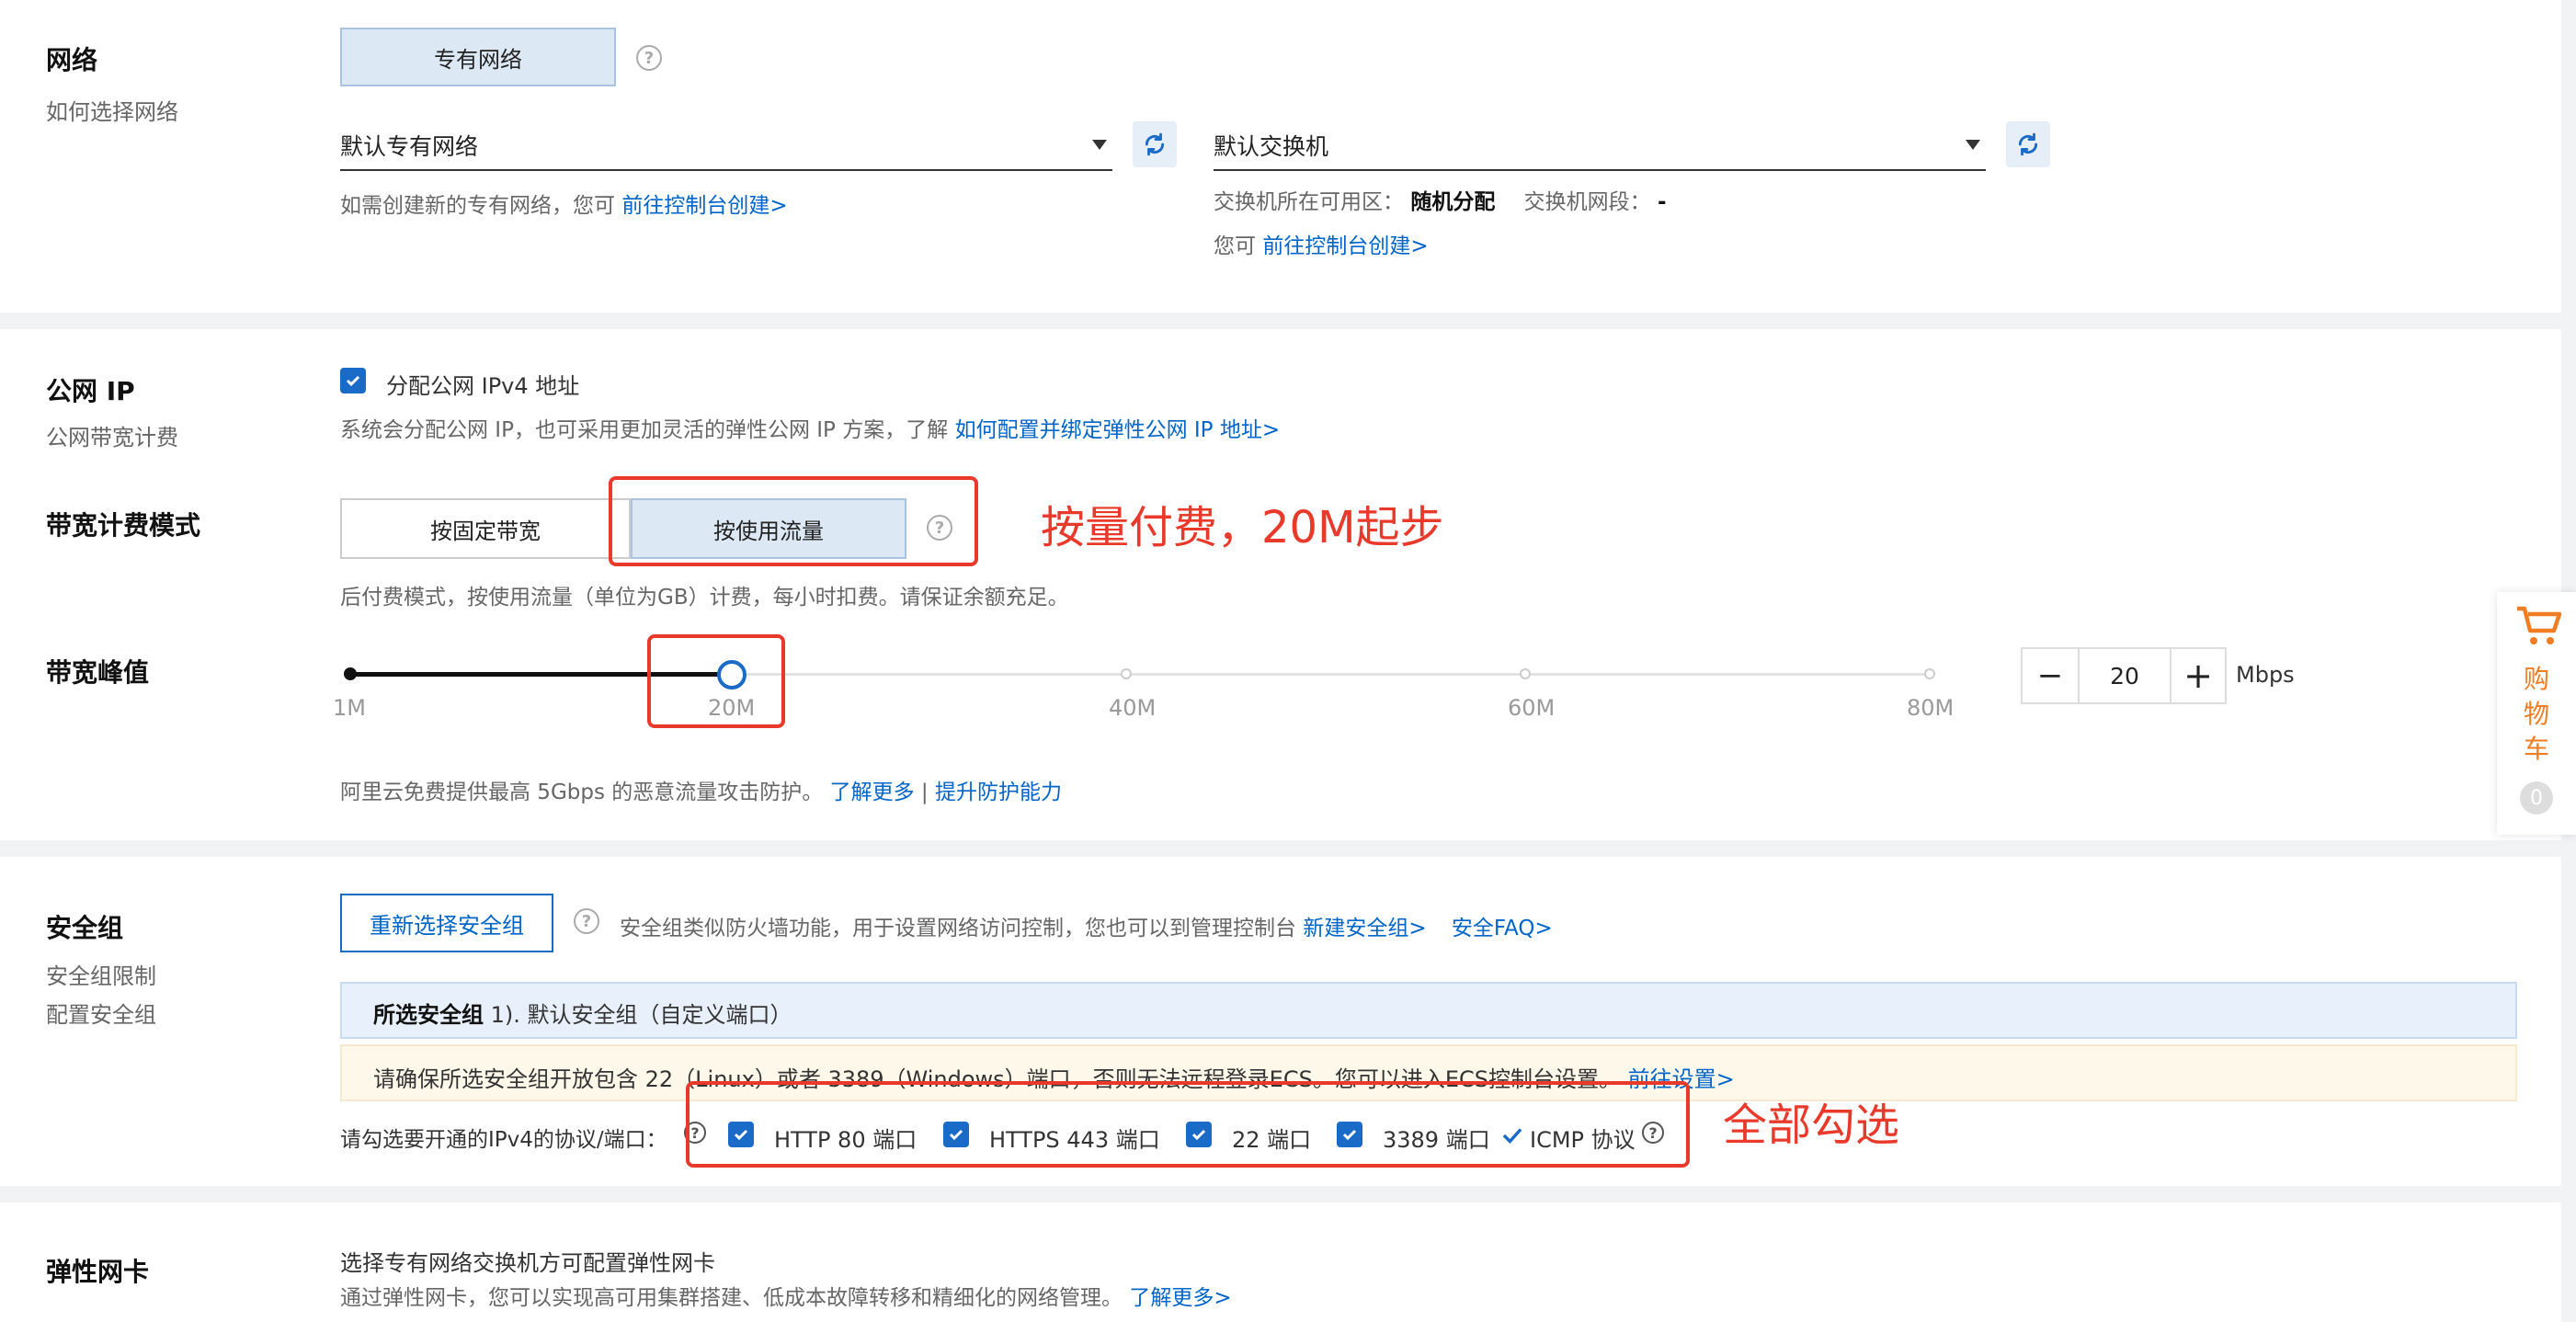 This screenshot has width=2576, height=1322. Describe the element at coordinates (1532, 708) in the screenshot. I see `tick-label: 60M` at that location.